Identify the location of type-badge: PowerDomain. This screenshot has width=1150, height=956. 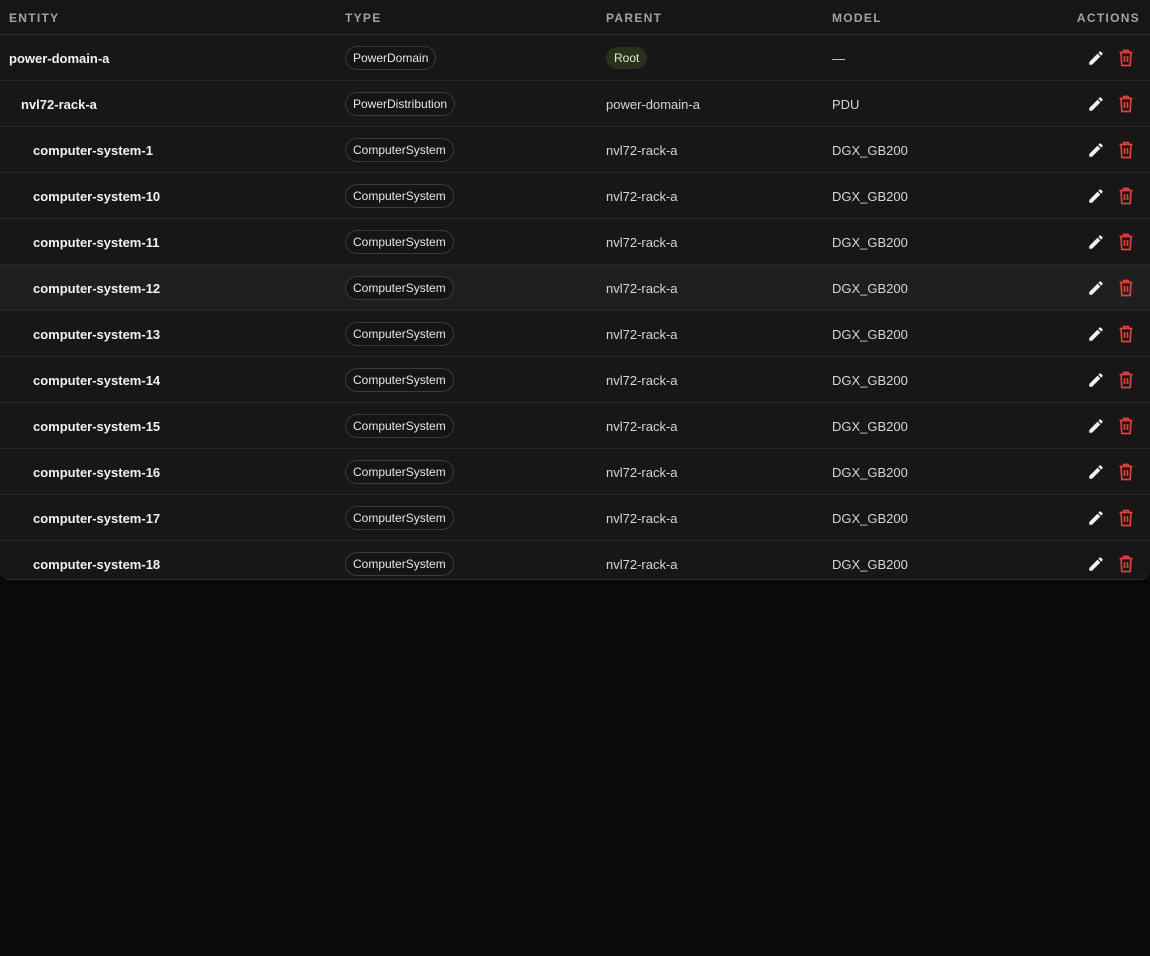
(391, 58).